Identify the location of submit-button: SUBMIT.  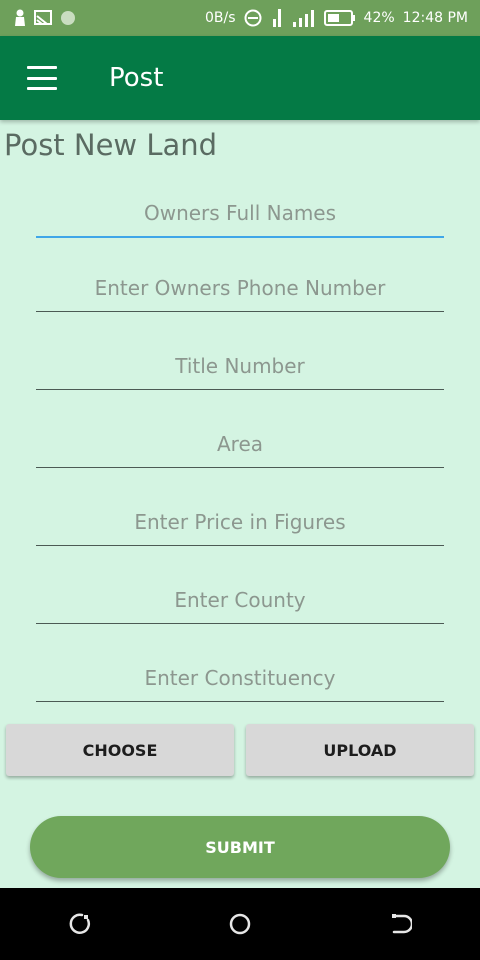
(240, 847).